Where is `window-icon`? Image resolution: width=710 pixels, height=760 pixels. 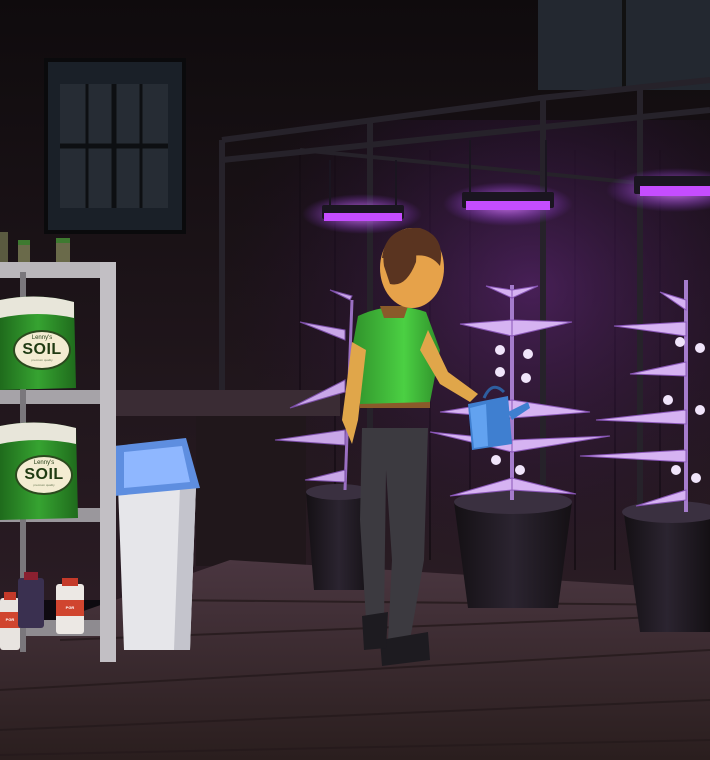
window-icon is located at coordinates (115, 146).